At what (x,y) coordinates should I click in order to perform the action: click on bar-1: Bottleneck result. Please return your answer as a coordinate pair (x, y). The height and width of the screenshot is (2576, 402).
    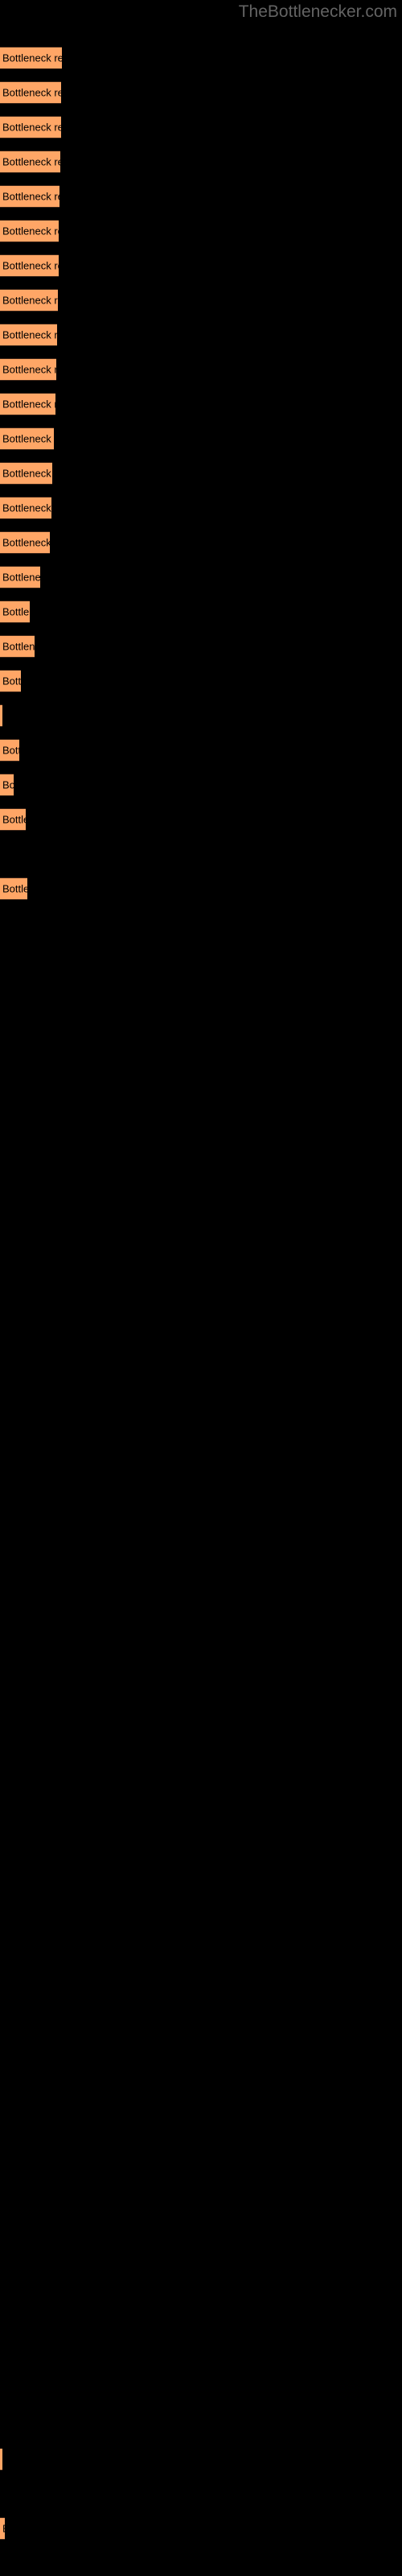
    Looking at the image, I should click on (31, 58).